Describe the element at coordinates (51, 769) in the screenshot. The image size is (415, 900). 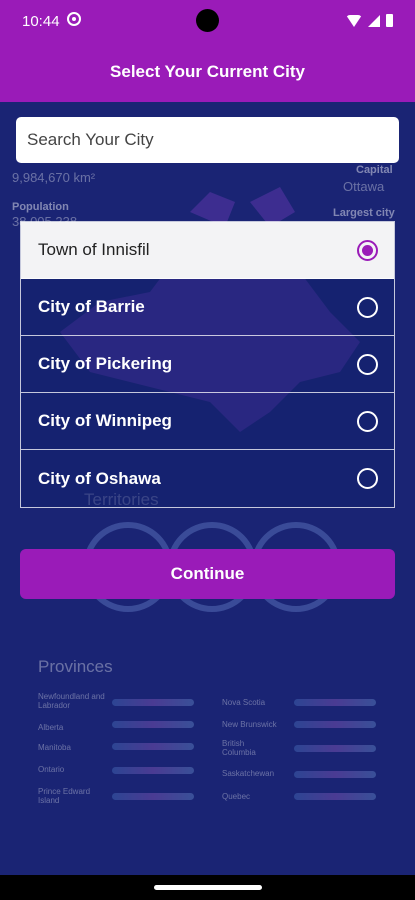
I see `province-label: Ontario` at that location.